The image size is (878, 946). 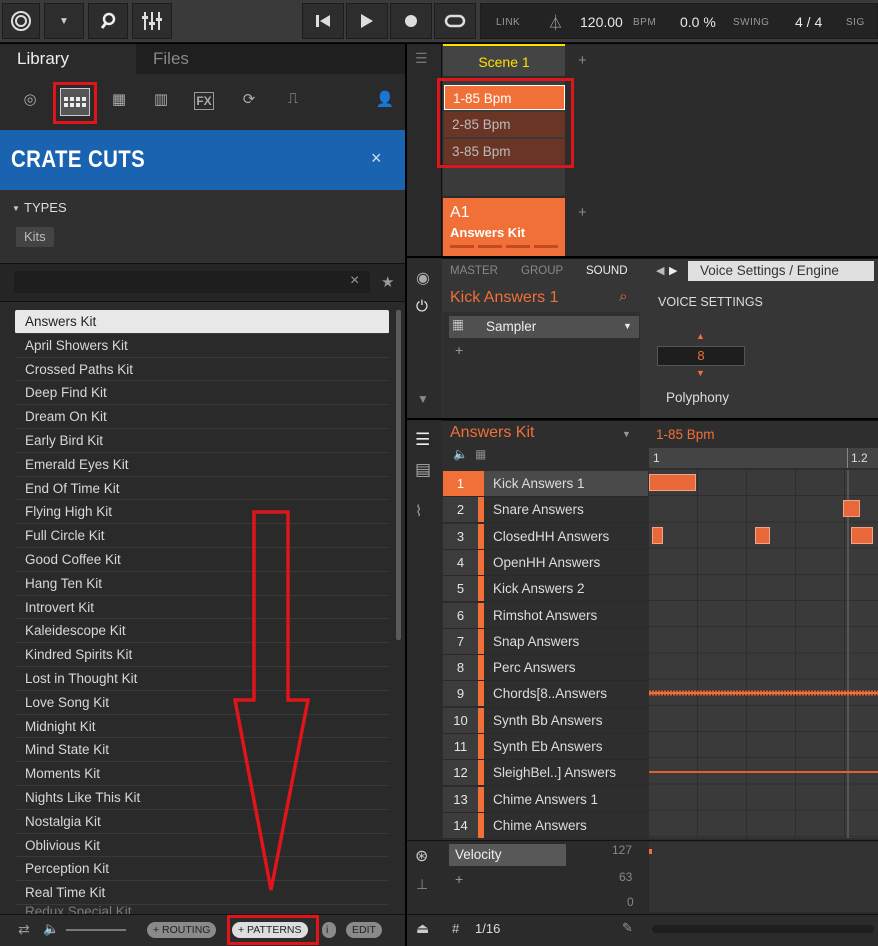 What do you see at coordinates (480, 454) in the screenshot?
I see `pad-grid-icon: ▦` at bounding box center [480, 454].